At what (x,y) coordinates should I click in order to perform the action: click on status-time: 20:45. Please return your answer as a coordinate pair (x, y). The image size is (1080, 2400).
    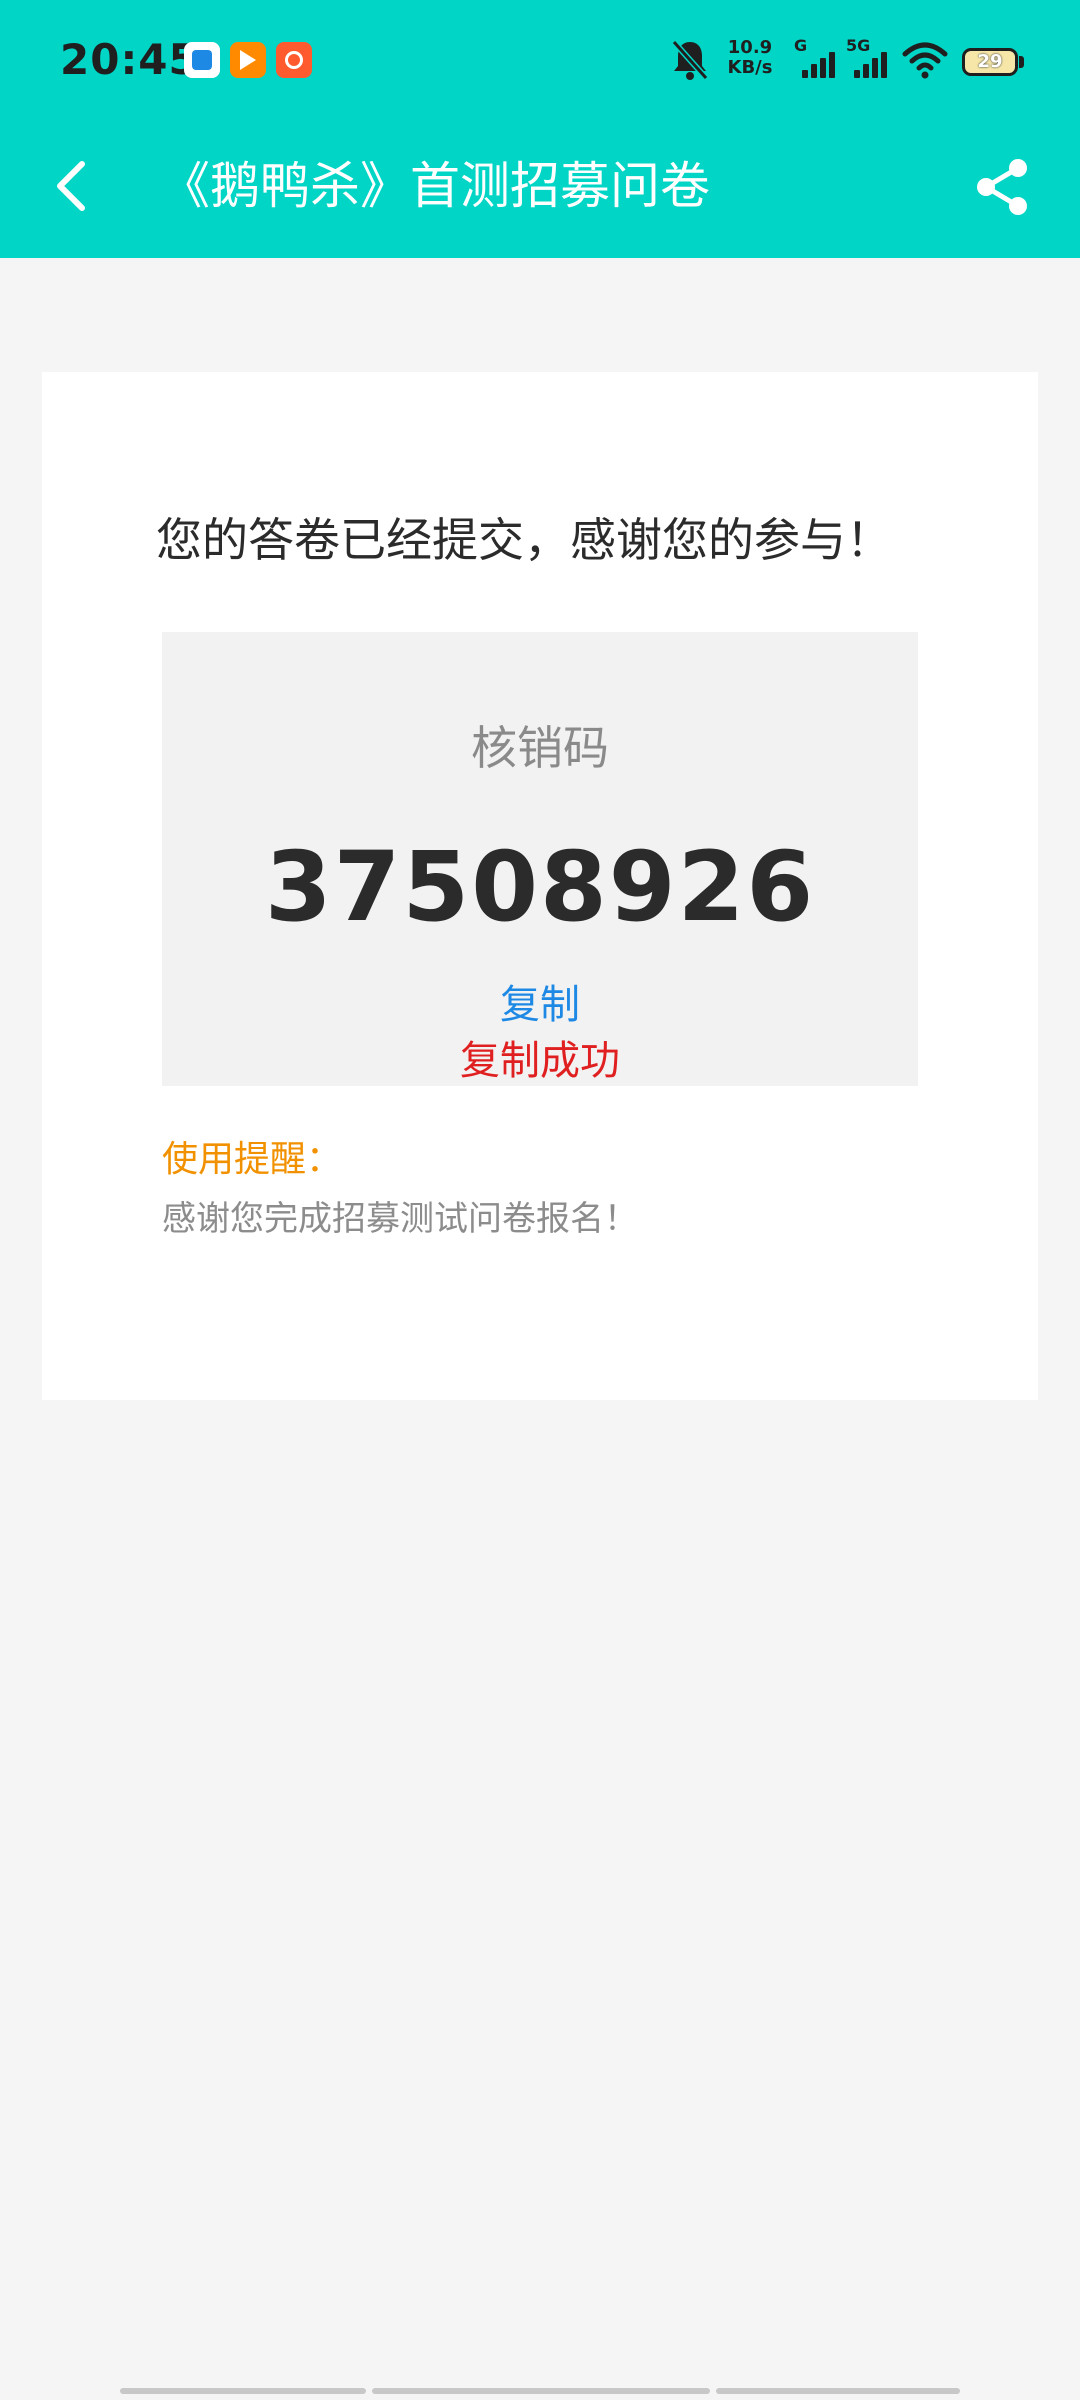
    Looking at the image, I should click on (129, 59).